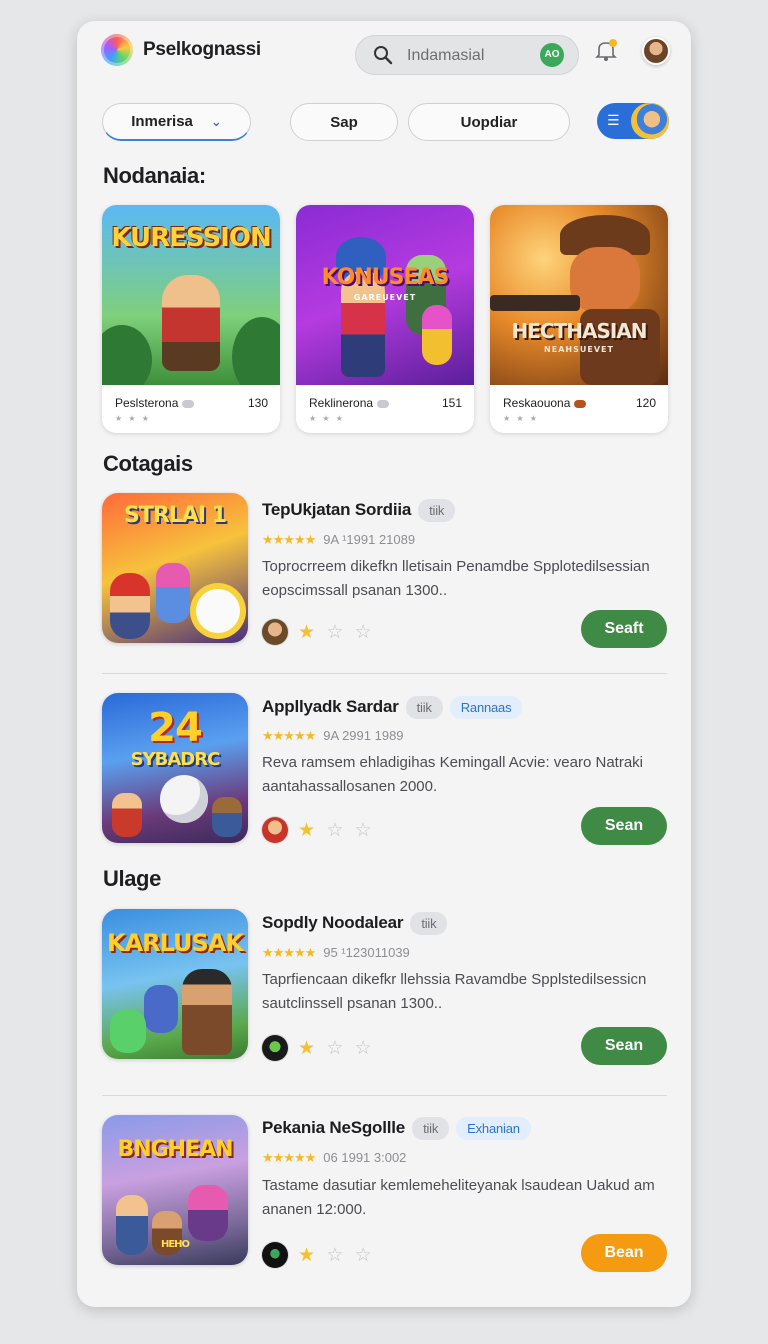 The width and height of the screenshot is (768, 1344). I want to click on app-title: Pselkognassi, so click(202, 49).